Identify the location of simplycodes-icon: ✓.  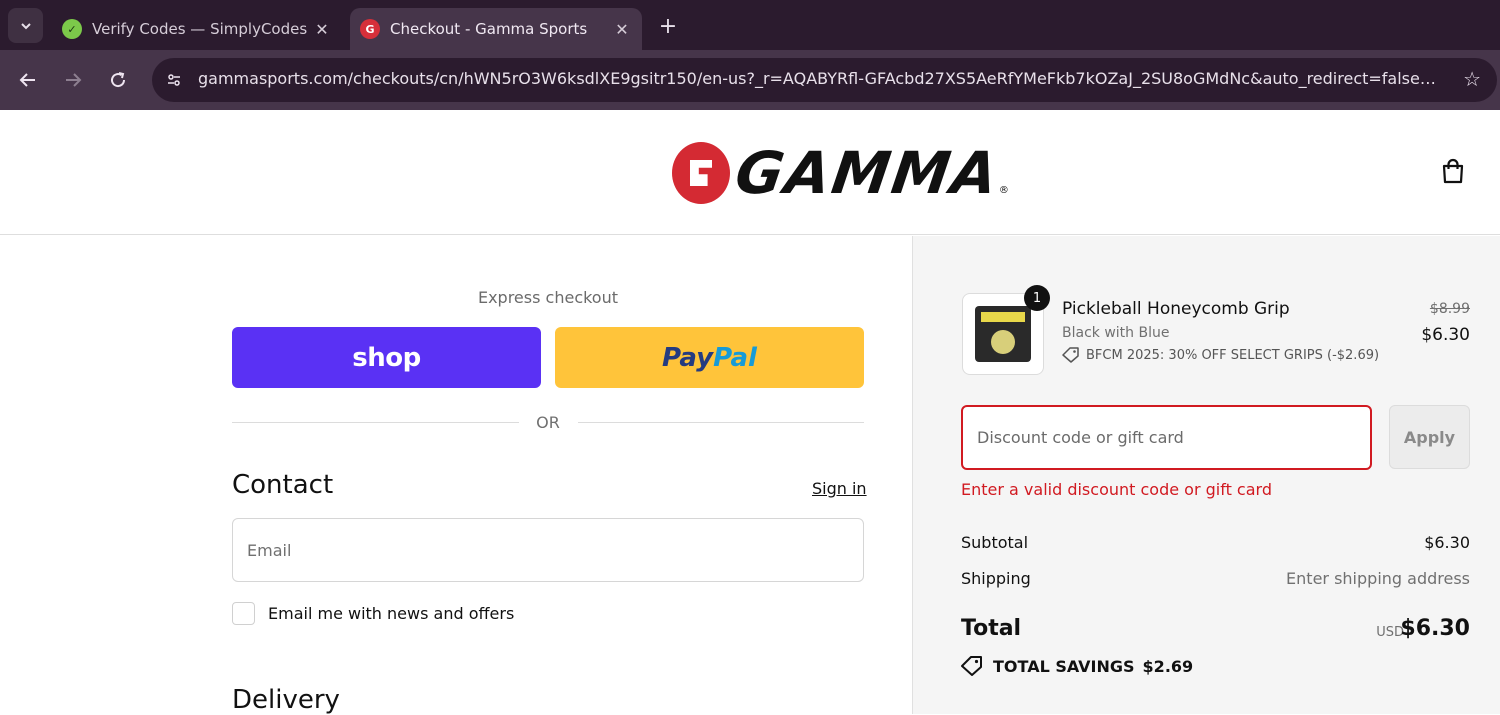
(72, 29).